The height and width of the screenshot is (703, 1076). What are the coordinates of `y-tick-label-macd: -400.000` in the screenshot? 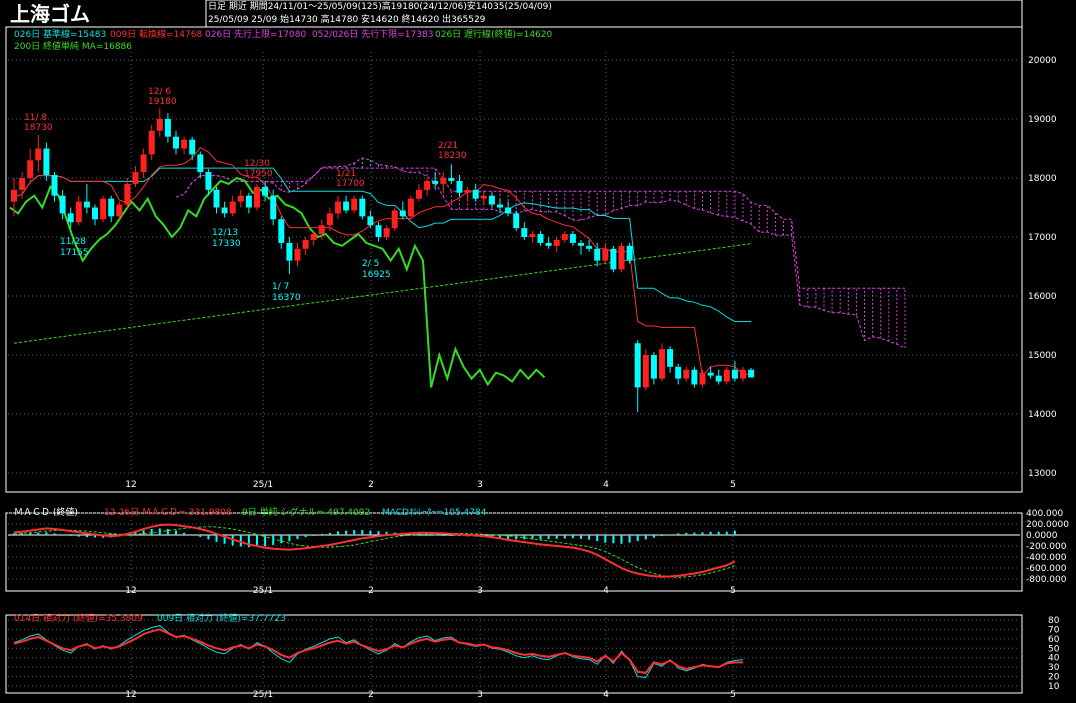 It's located at (1046, 558).